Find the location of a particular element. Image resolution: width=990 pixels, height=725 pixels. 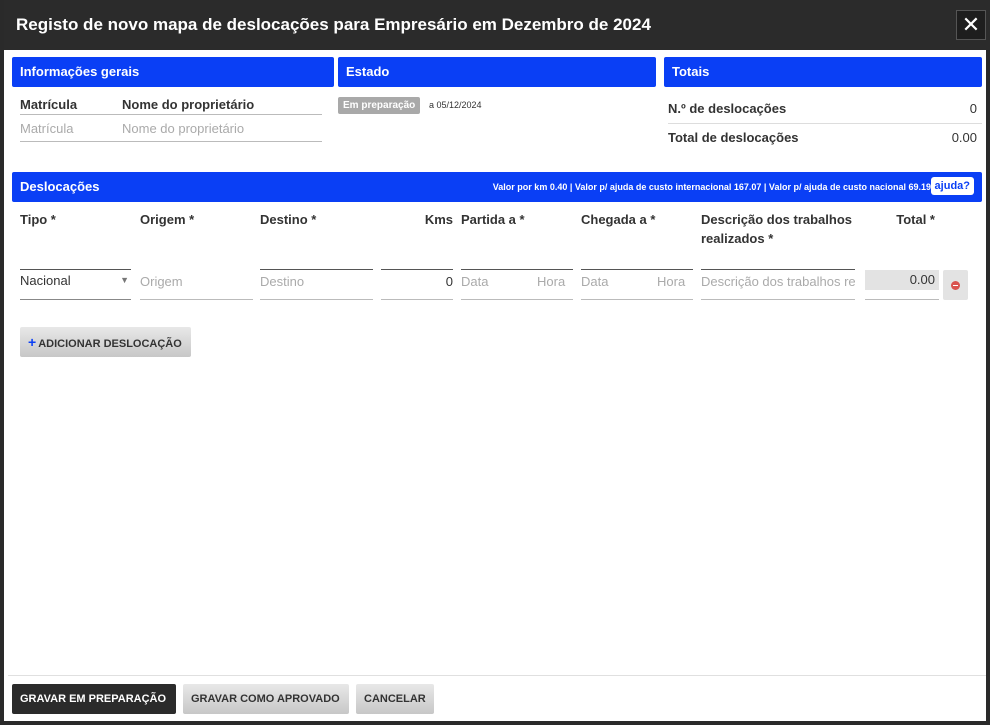

add-trip-label: ADICIONAR DESLOCAÇÃO is located at coordinates (110, 344).